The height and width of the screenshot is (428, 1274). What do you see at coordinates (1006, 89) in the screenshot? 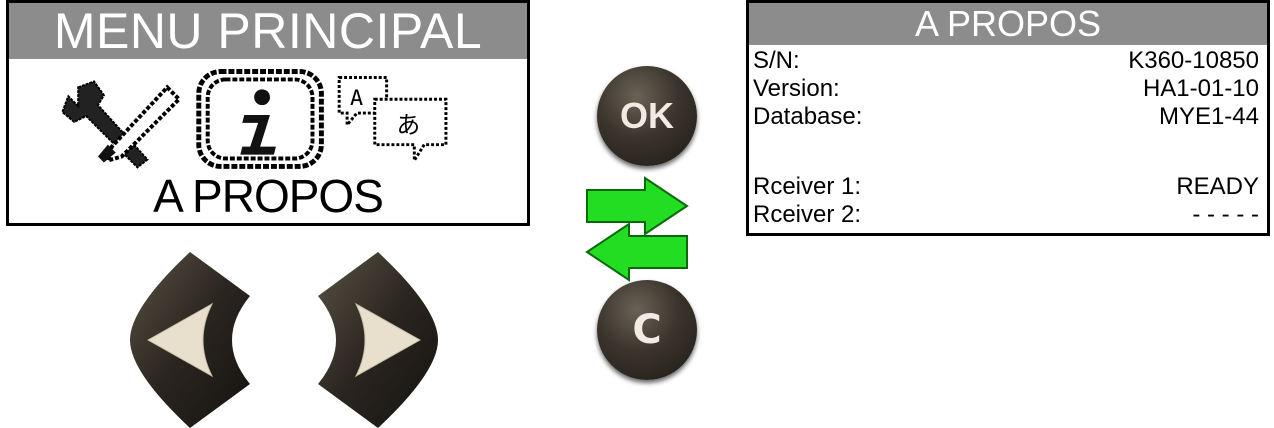
I see `info-row-version: Version: HA1-01-10` at bounding box center [1006, 89].